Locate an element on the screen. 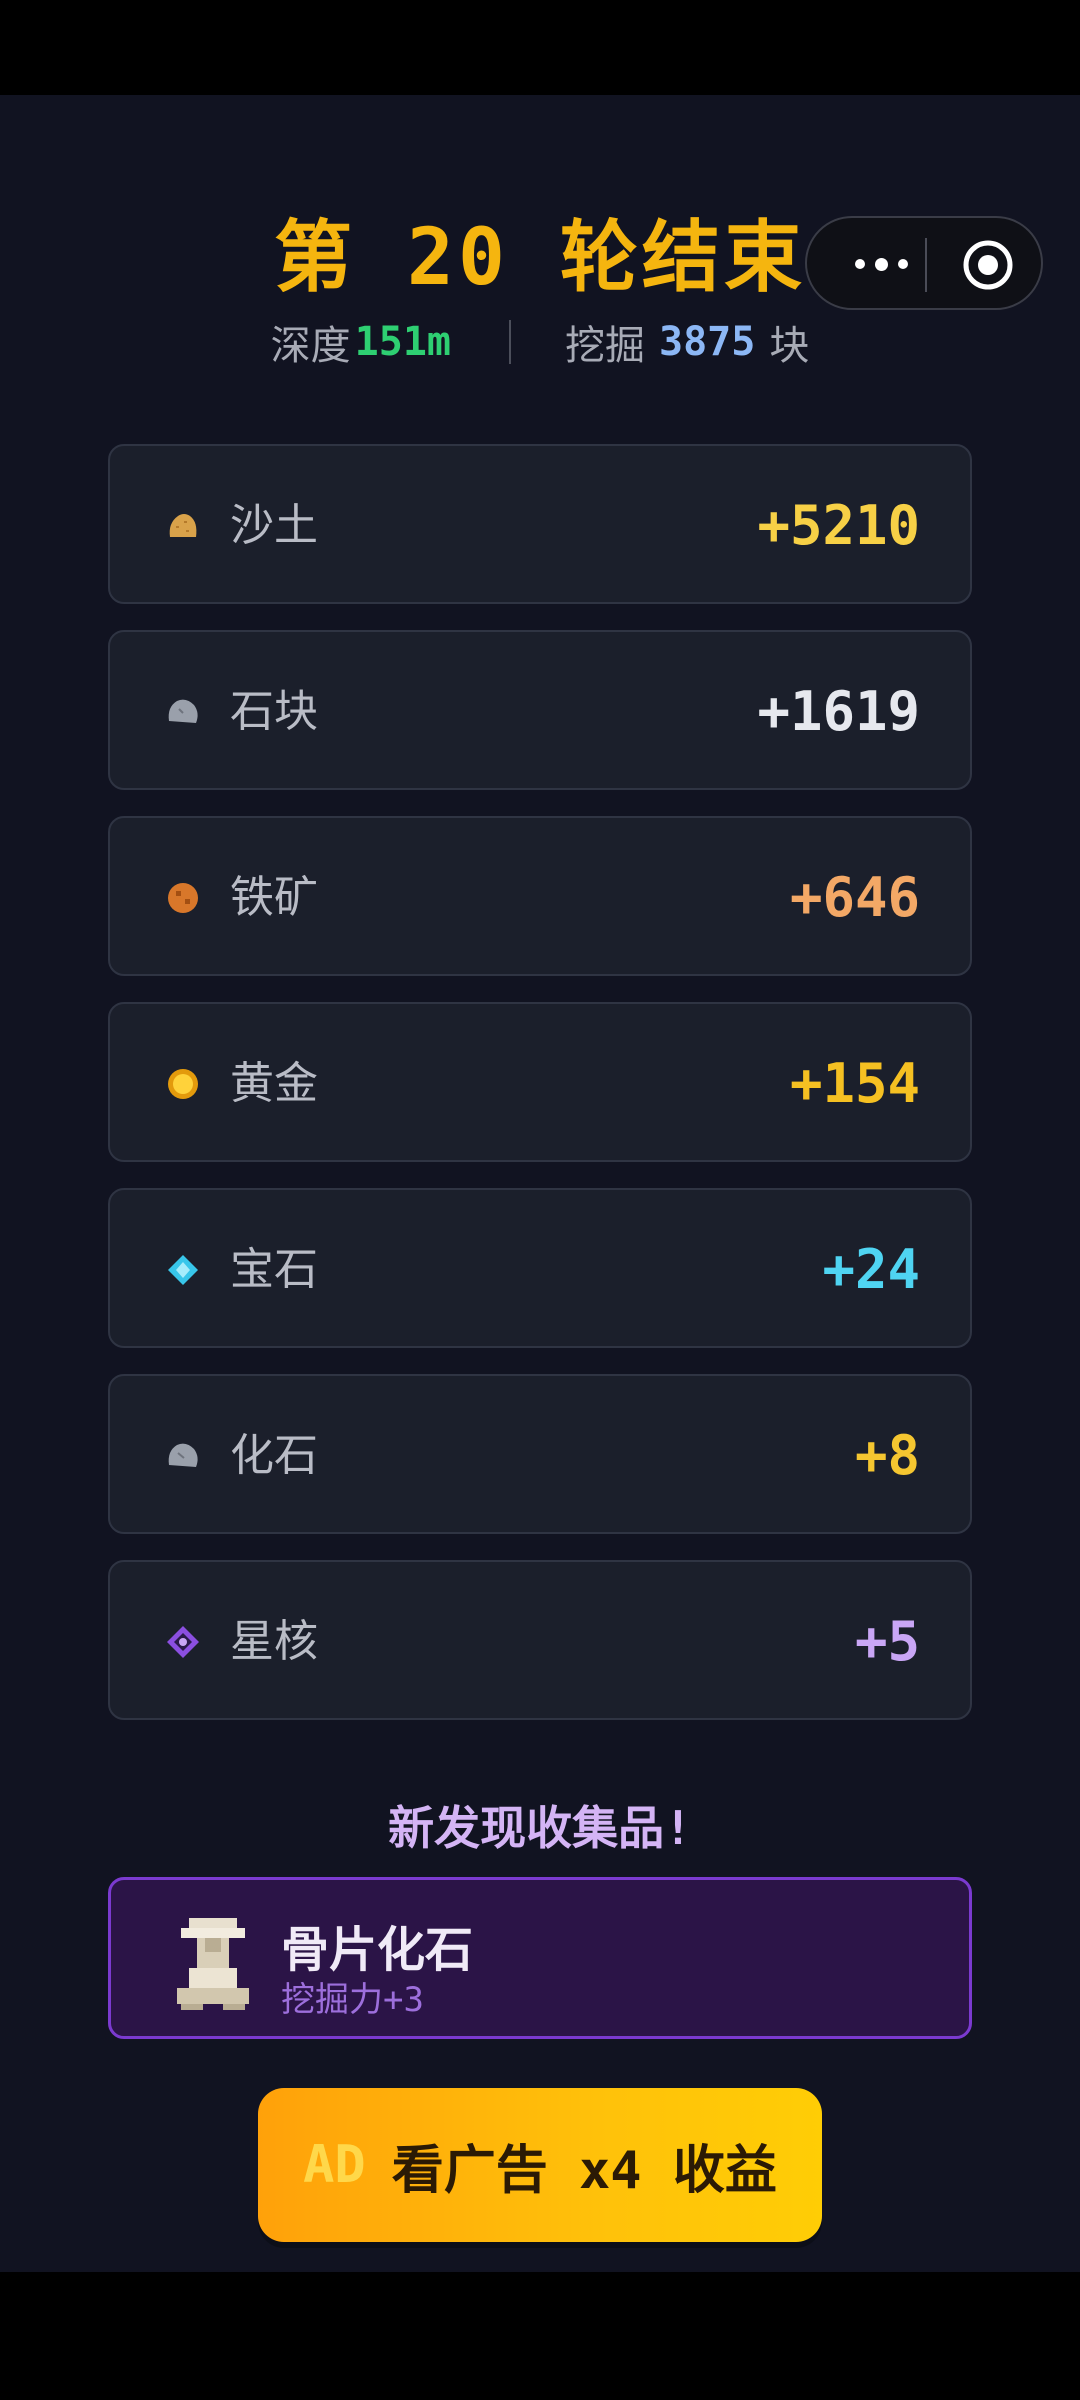  target-circle-icon is located at coordinates (988, 265).